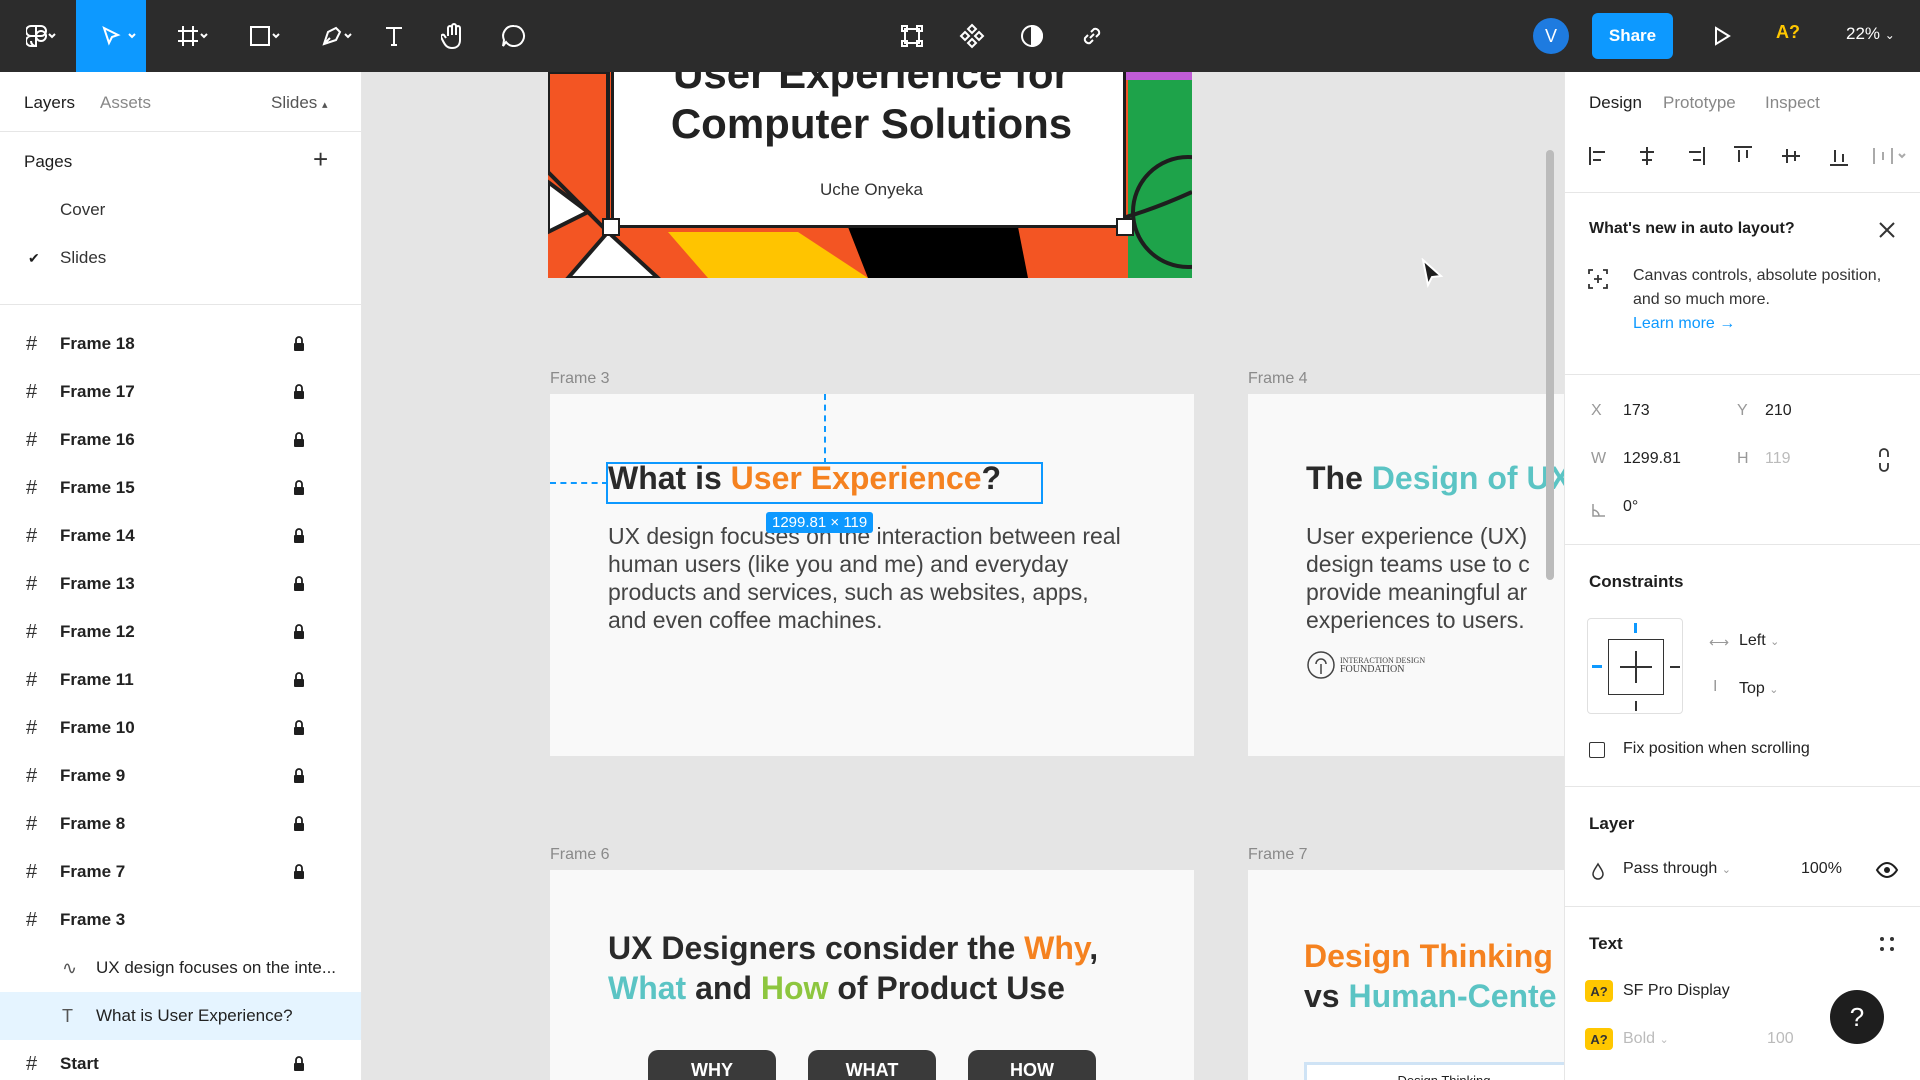 The height and width of the screenshot is (1080, 1920). What do you see at coordinates (1278, 855) in the screenshot?
I see `frame-label-frame7: Frame 7` at bounding box center [1278, 855].